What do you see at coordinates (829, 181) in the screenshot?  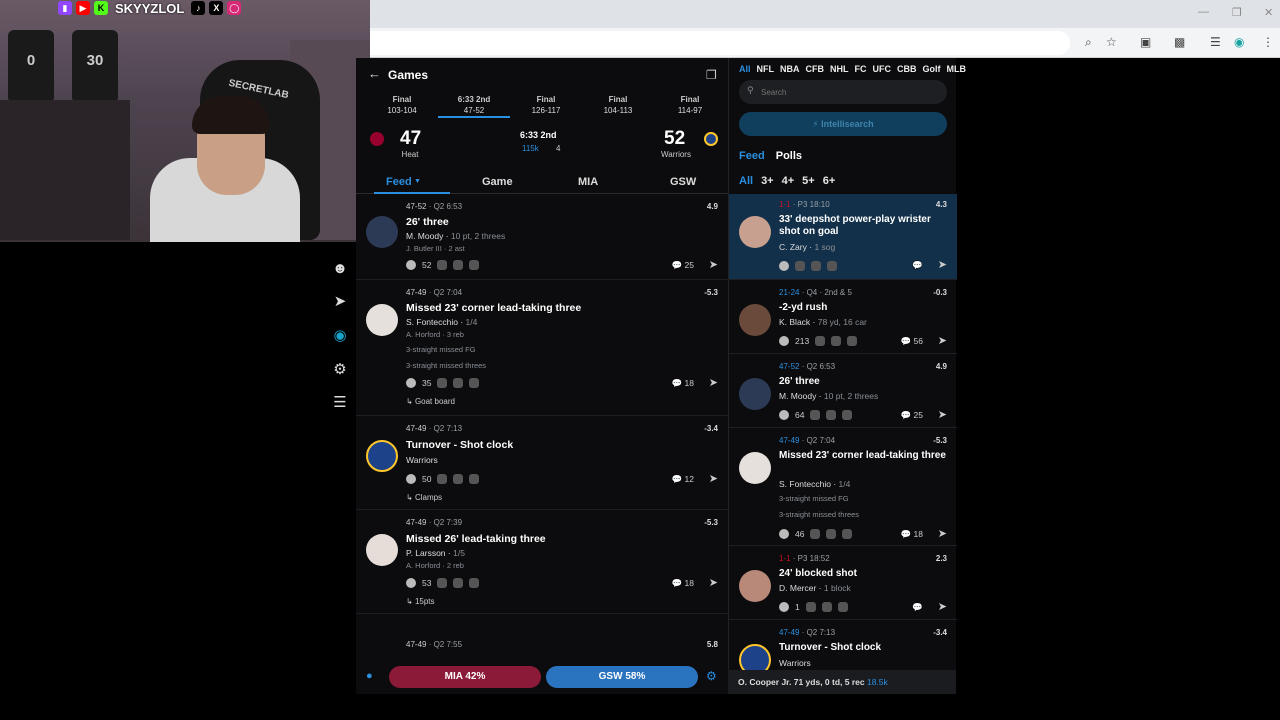 I see `filter-6: 6+` at bounding box center [829, 181].